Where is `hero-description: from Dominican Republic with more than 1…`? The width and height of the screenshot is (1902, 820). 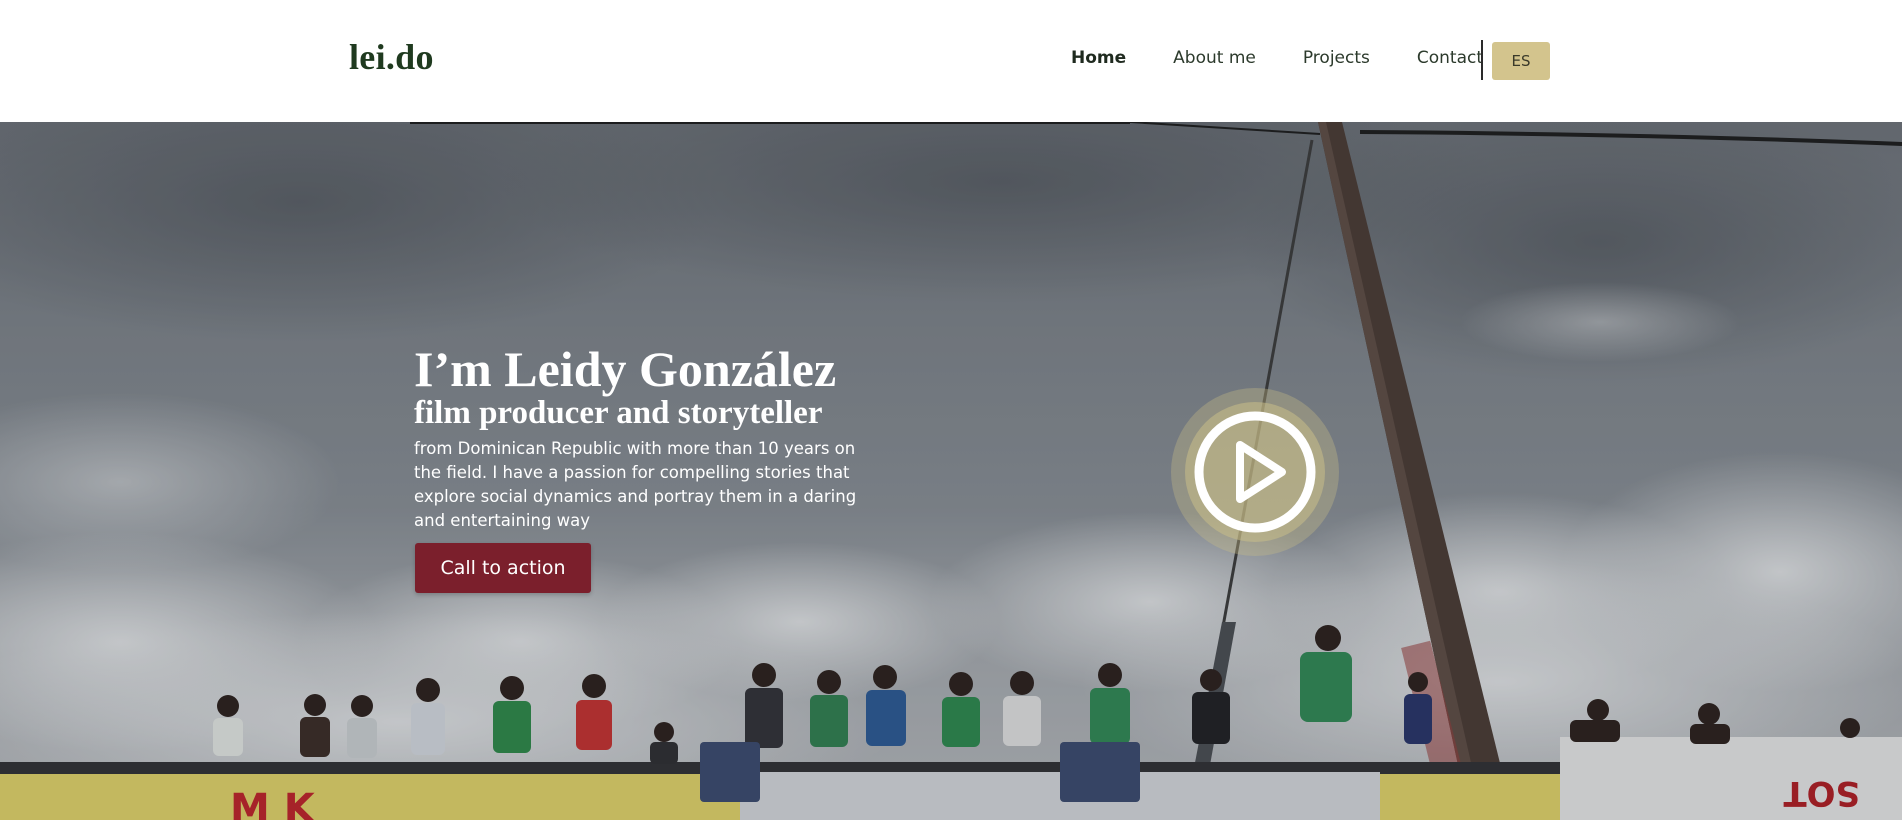 hero-description: from Dominican Republic with more than 1… is located at coordinates (635, 484).